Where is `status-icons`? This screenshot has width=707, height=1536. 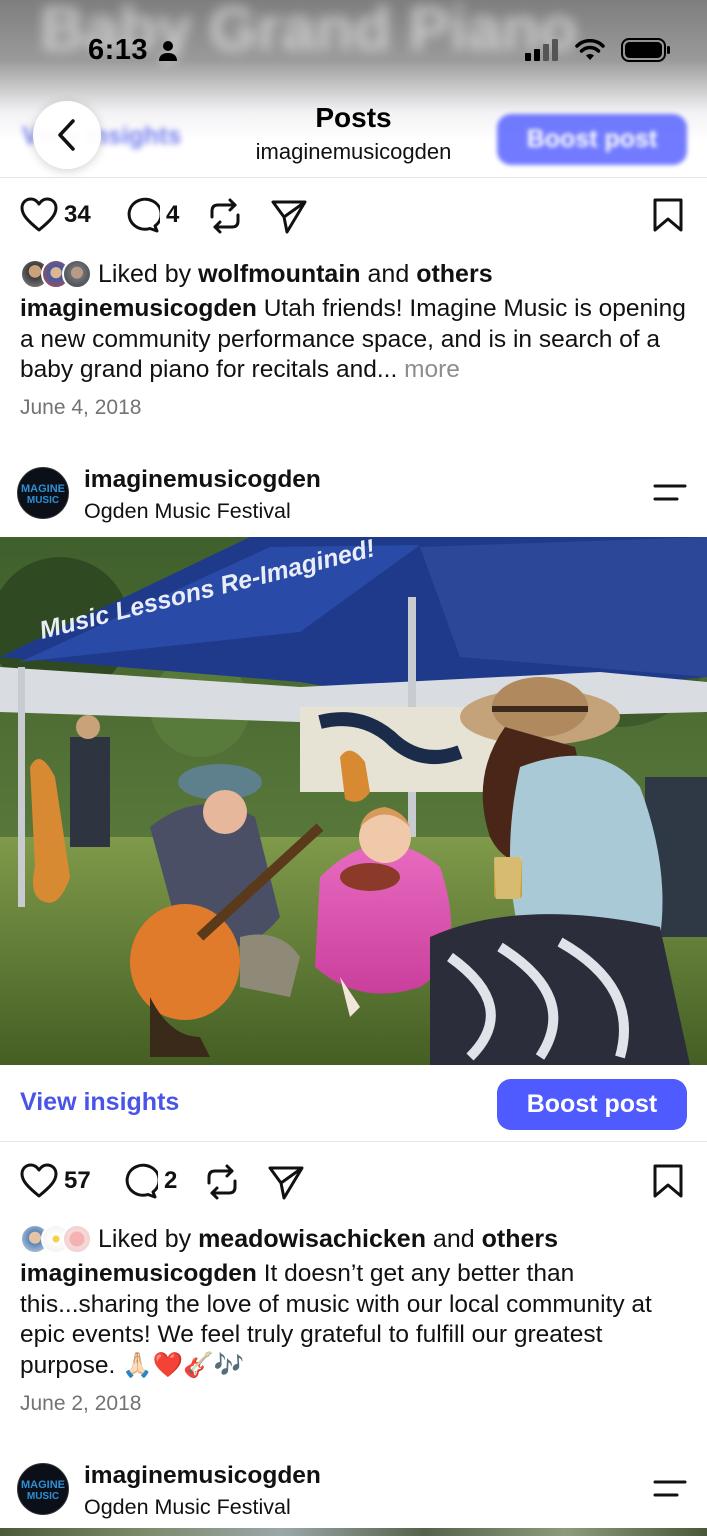
status-icons is located at coordinates (598, 50).